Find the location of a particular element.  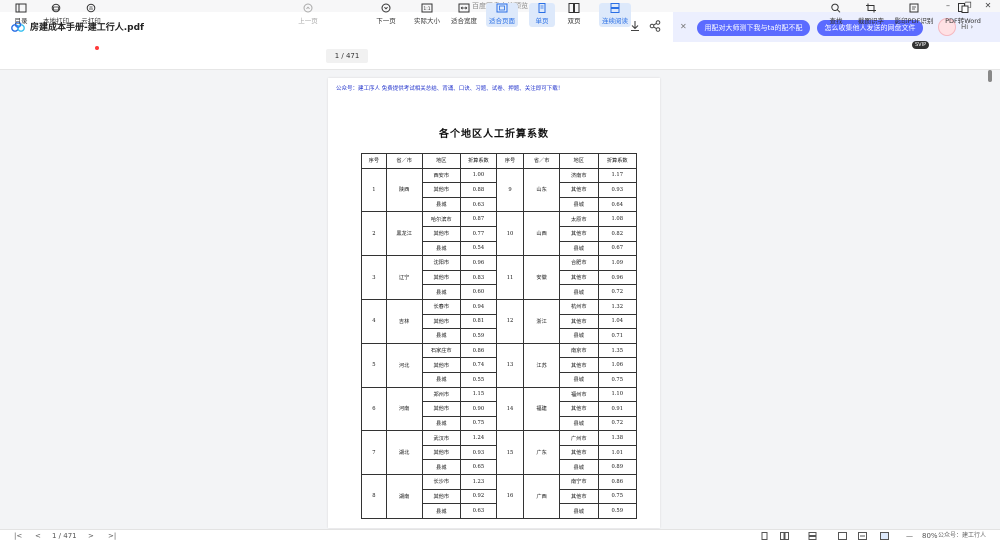

cell-area: 南京市 is located at coordinates (579, 350).